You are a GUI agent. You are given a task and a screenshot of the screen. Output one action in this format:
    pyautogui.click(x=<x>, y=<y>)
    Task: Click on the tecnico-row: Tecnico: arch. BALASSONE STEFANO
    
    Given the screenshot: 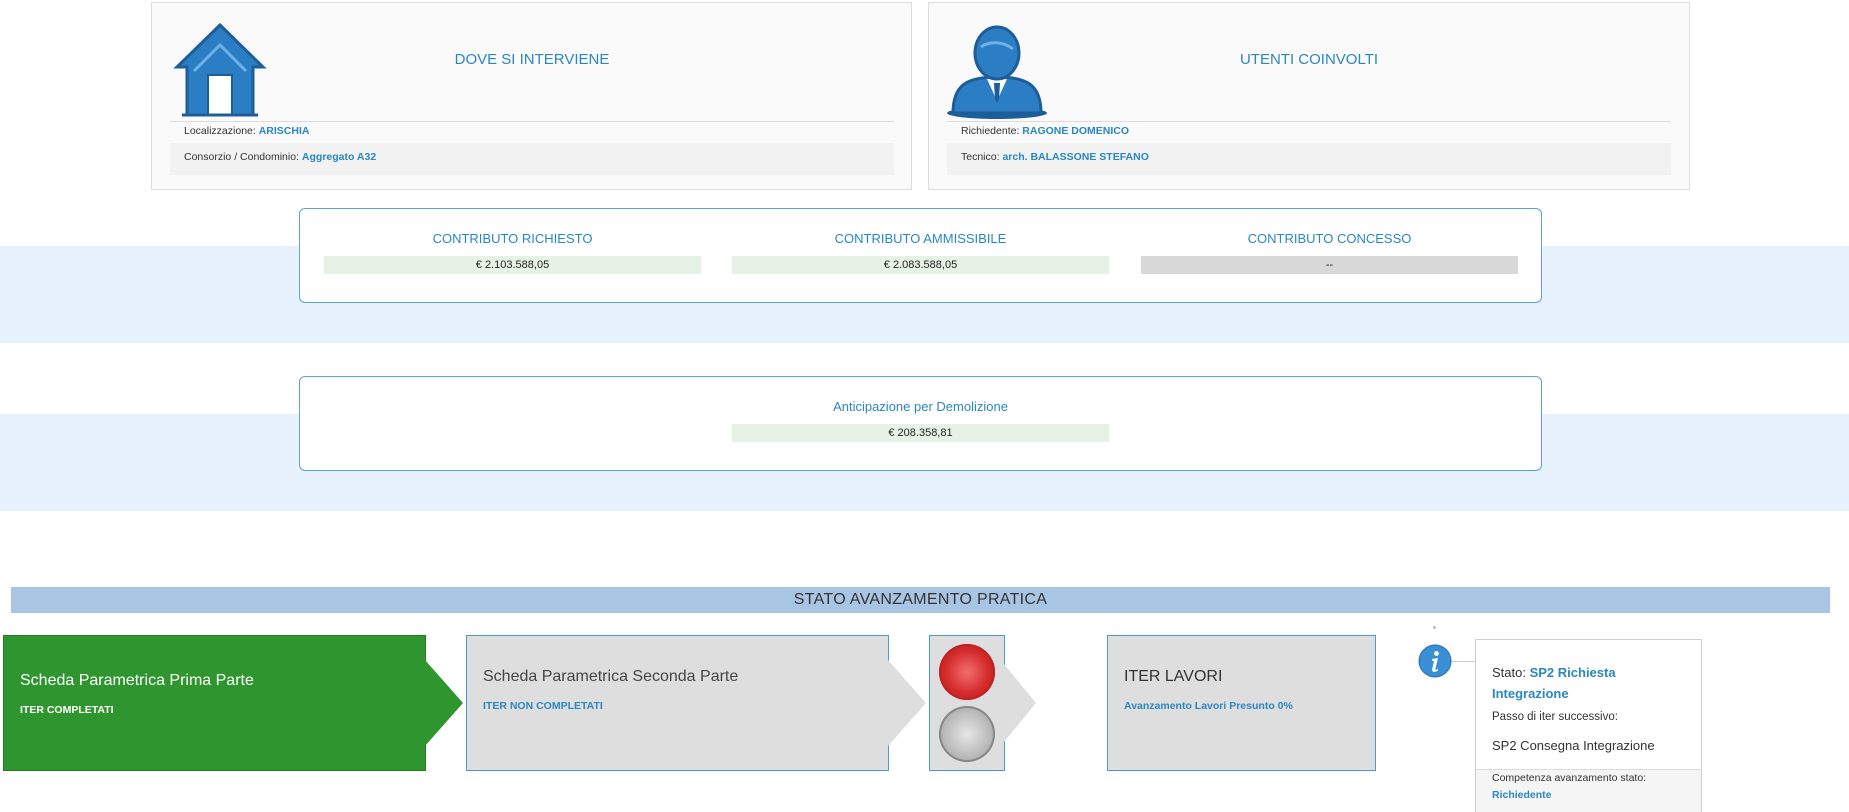 What is the action you would take?
    pyautogui.click(x=1055, y=157)
    